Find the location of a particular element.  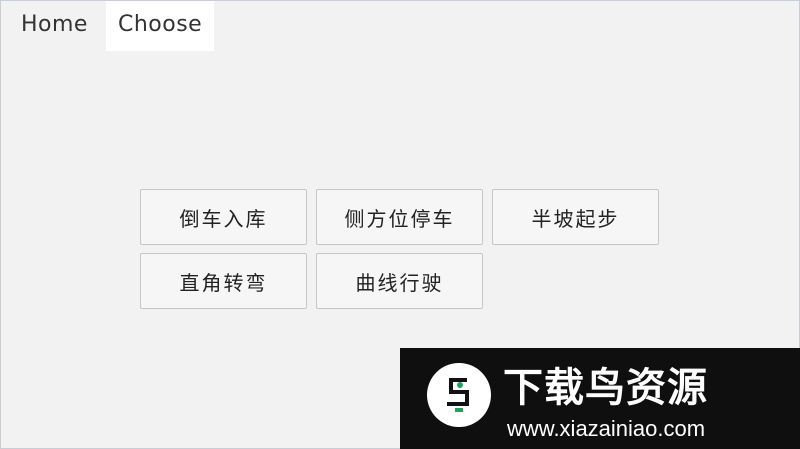

watermark-url: www.xiazainiao.com is located at coordinates (606, 428).